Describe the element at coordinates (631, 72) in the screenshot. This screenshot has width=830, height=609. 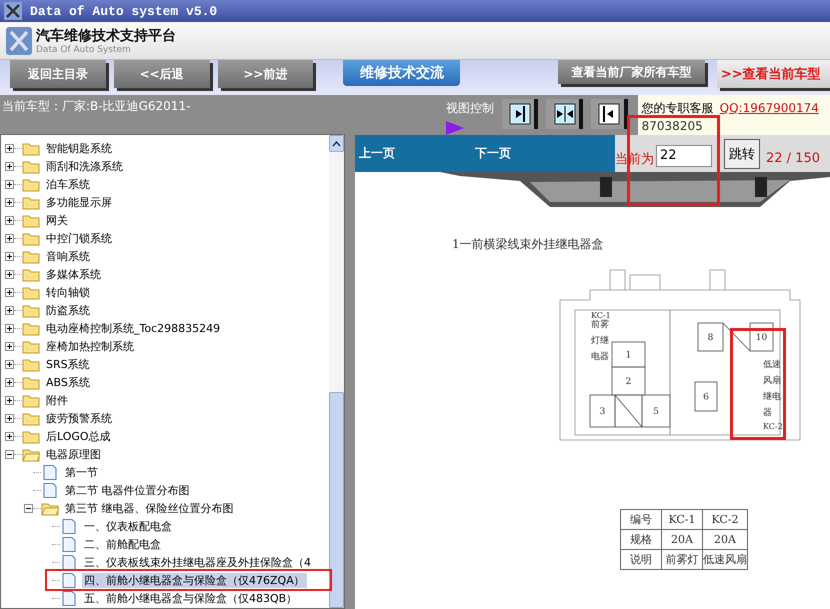
I see `toolbar-button: 查看当前厂家所有车型` at that location.